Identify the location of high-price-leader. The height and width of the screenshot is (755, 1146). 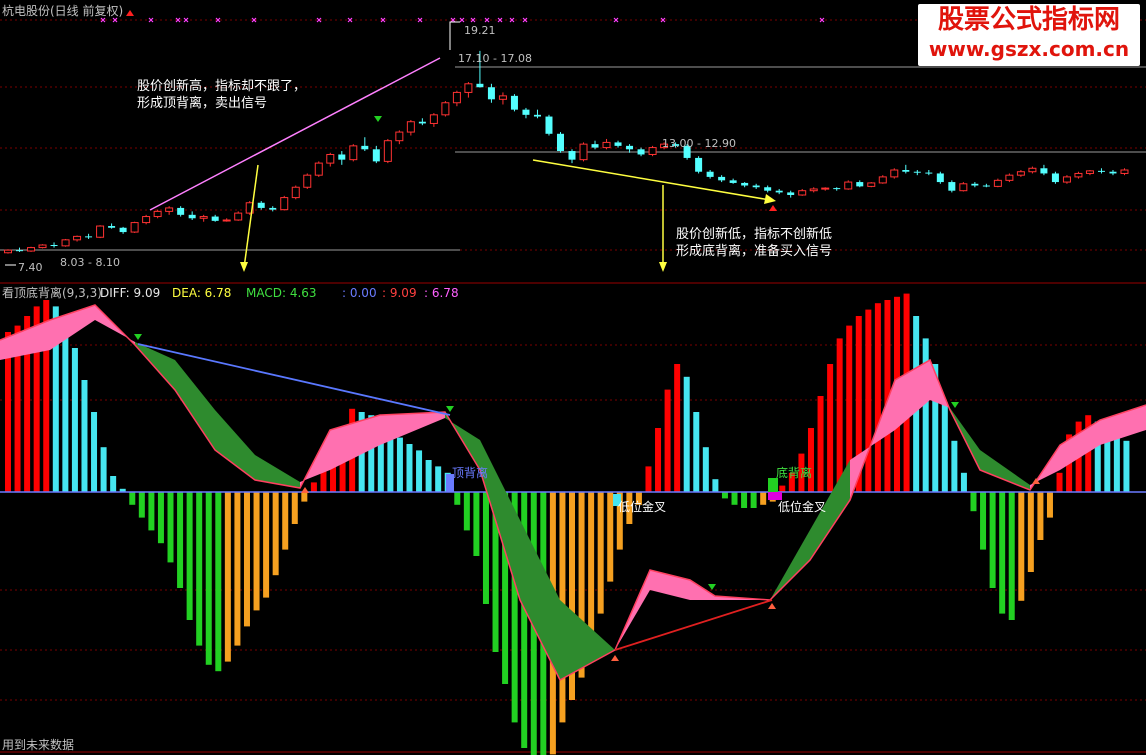
(454, 35).